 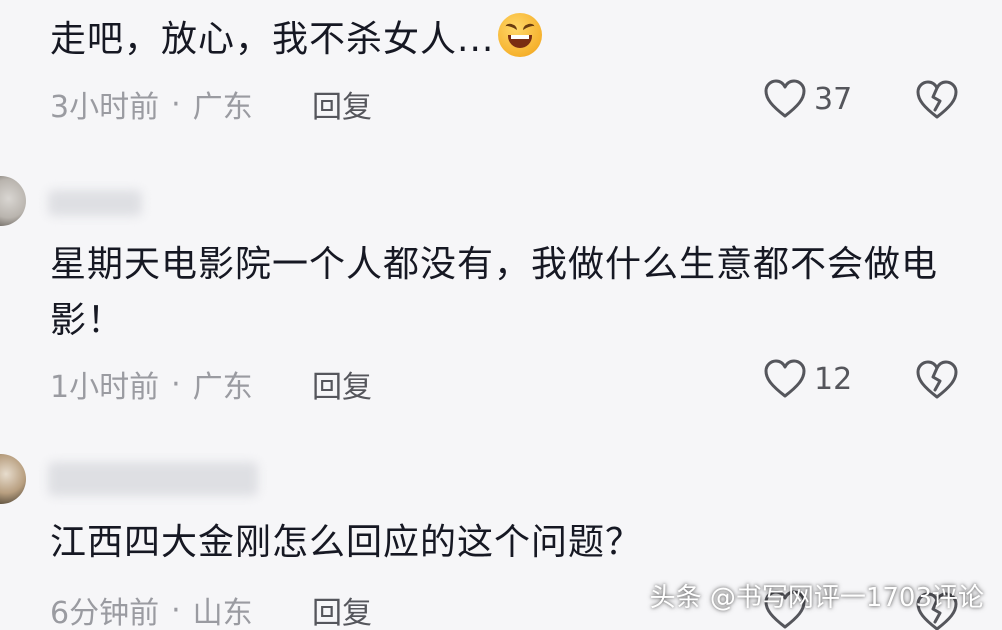 I want to click on comment-text: 江西四大金刚怎么回应的这个问题？, so click(x=346, y=542).